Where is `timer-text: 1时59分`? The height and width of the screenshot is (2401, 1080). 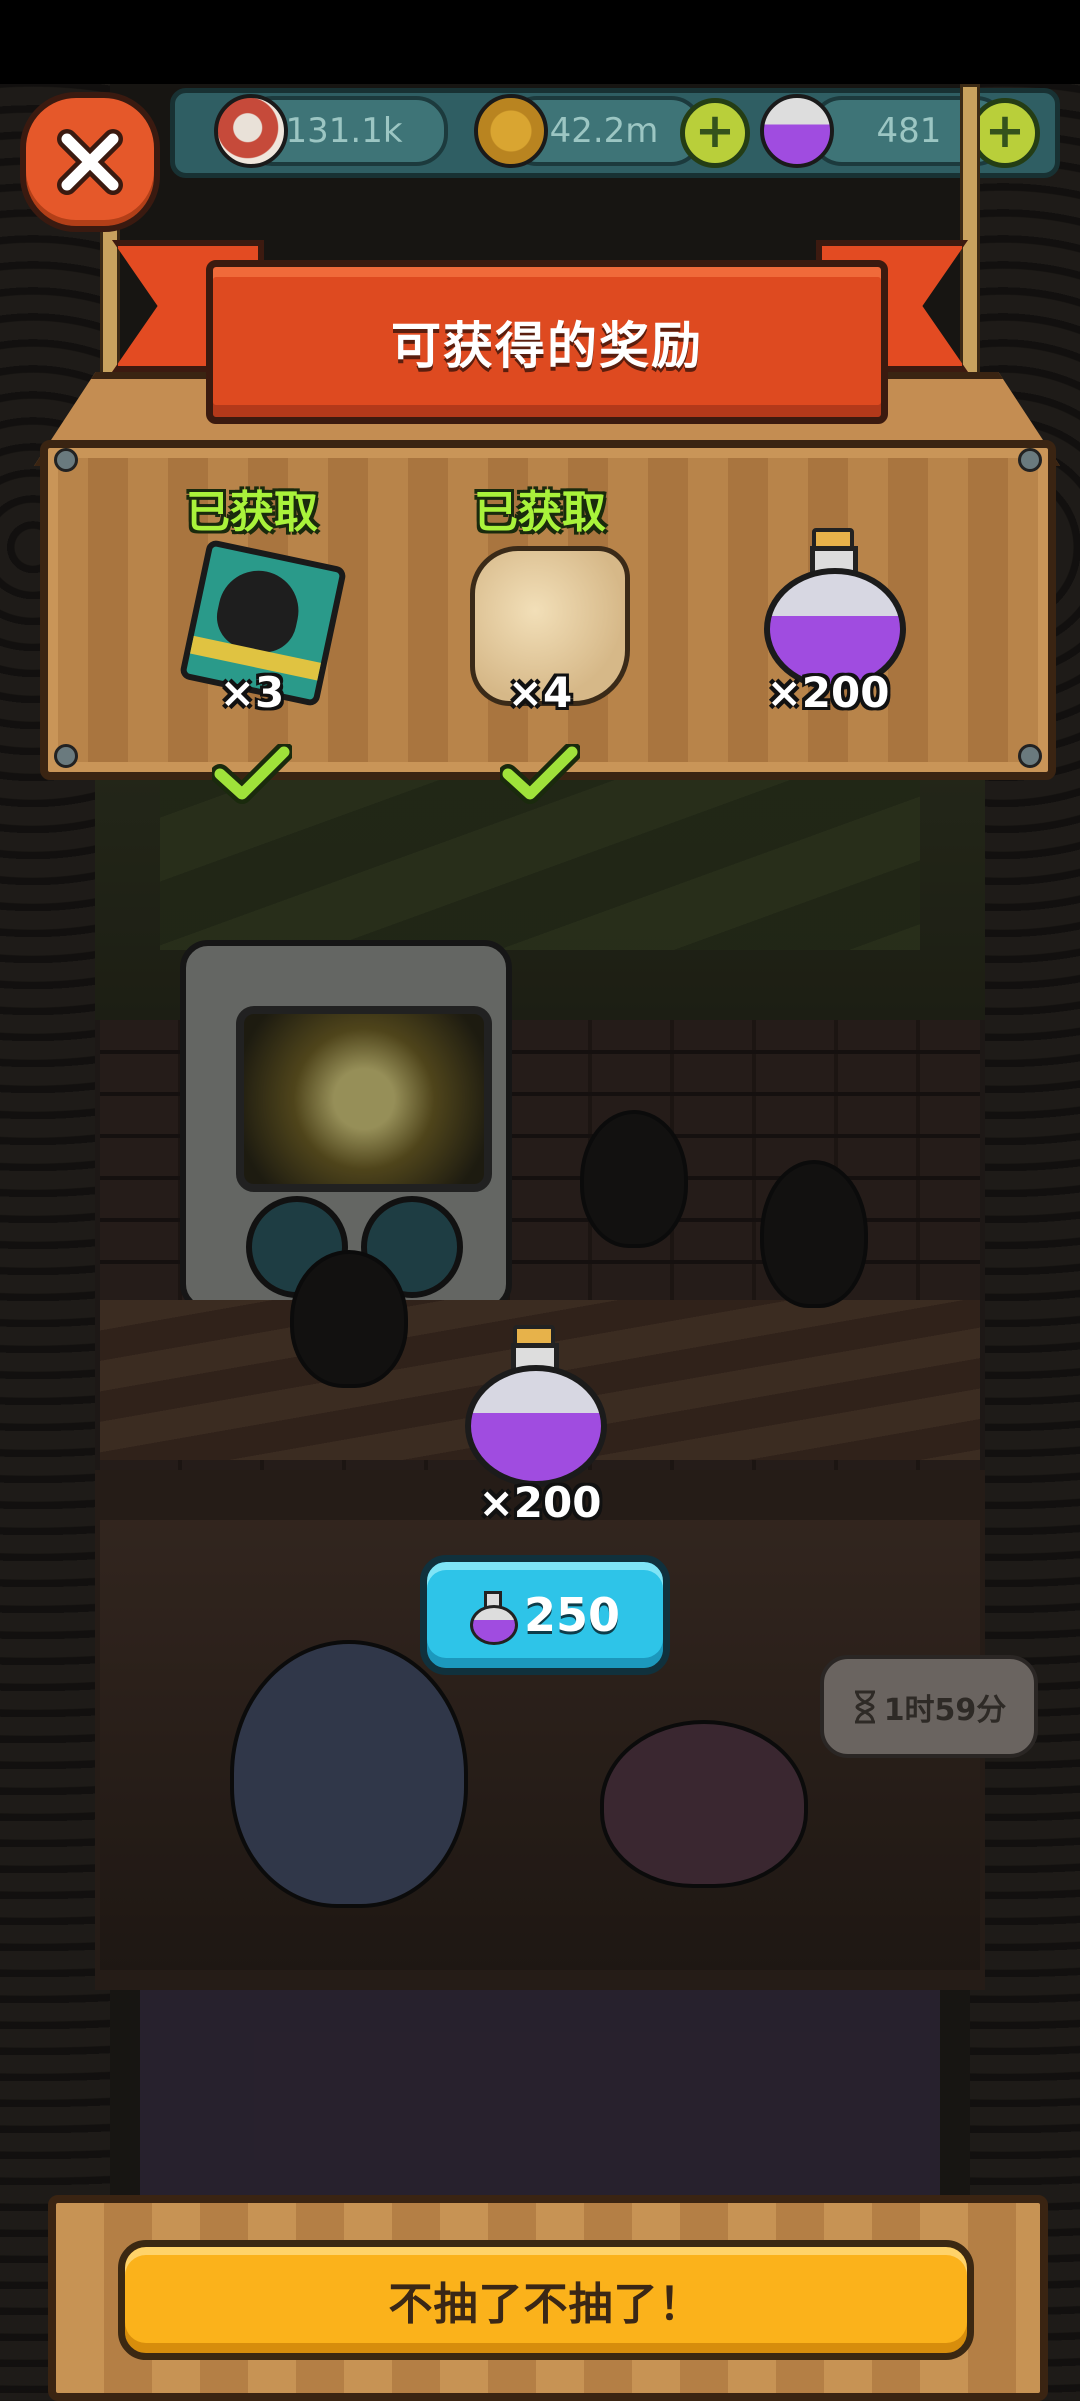
timer-text: 1时59分 is located at coordinates (945, 1710).